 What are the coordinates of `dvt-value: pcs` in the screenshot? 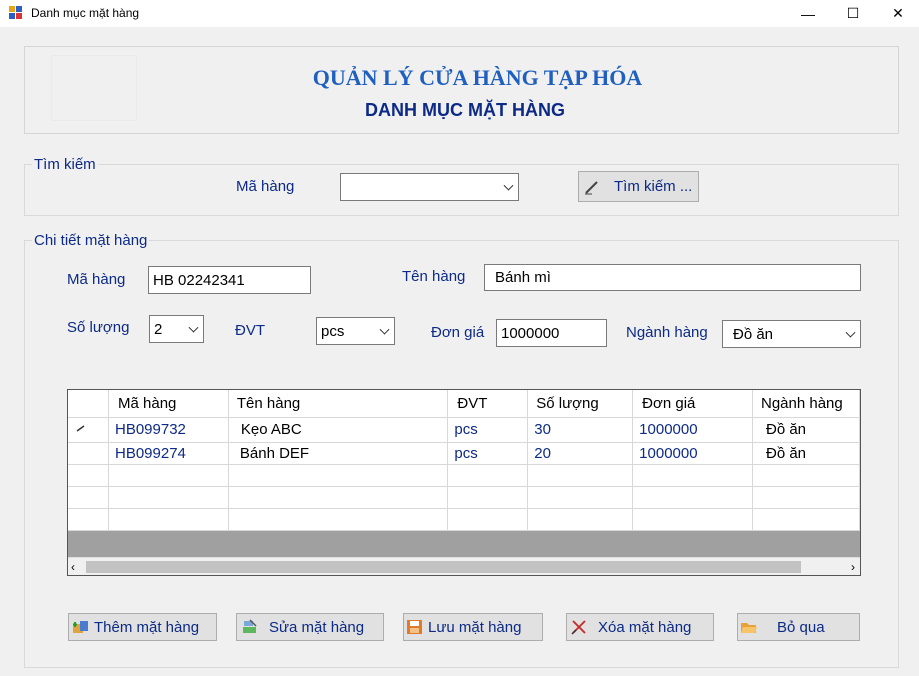 It's located at (333, 331).